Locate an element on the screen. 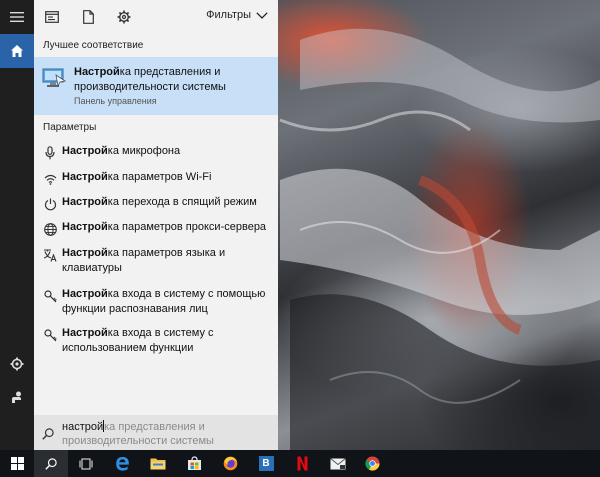  windows-logo-icon is located at coordinates (17, 463).